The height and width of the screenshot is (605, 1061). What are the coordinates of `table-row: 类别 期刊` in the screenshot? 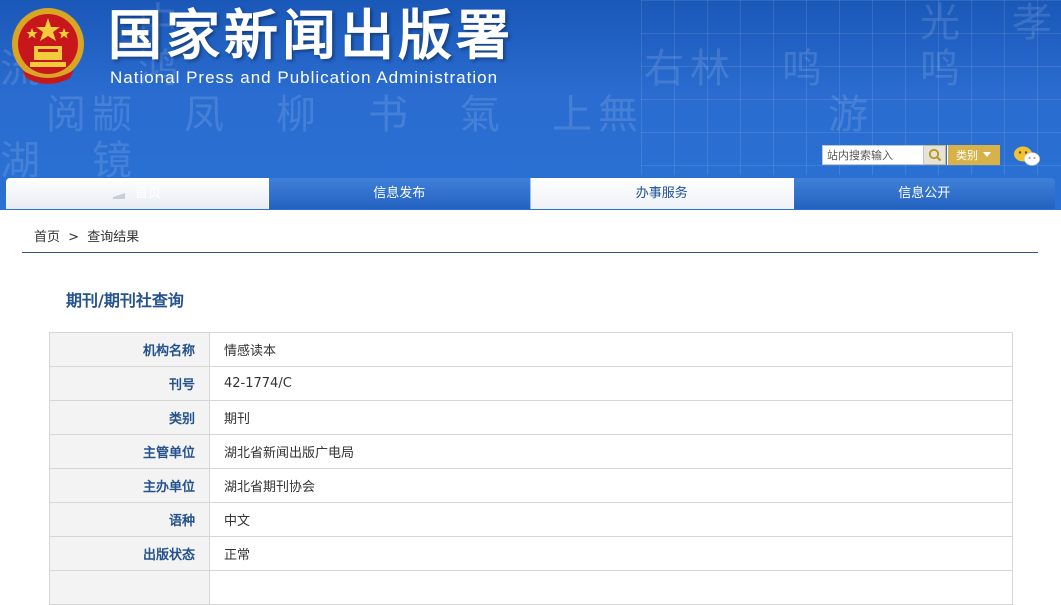 It's located at (531, 417).